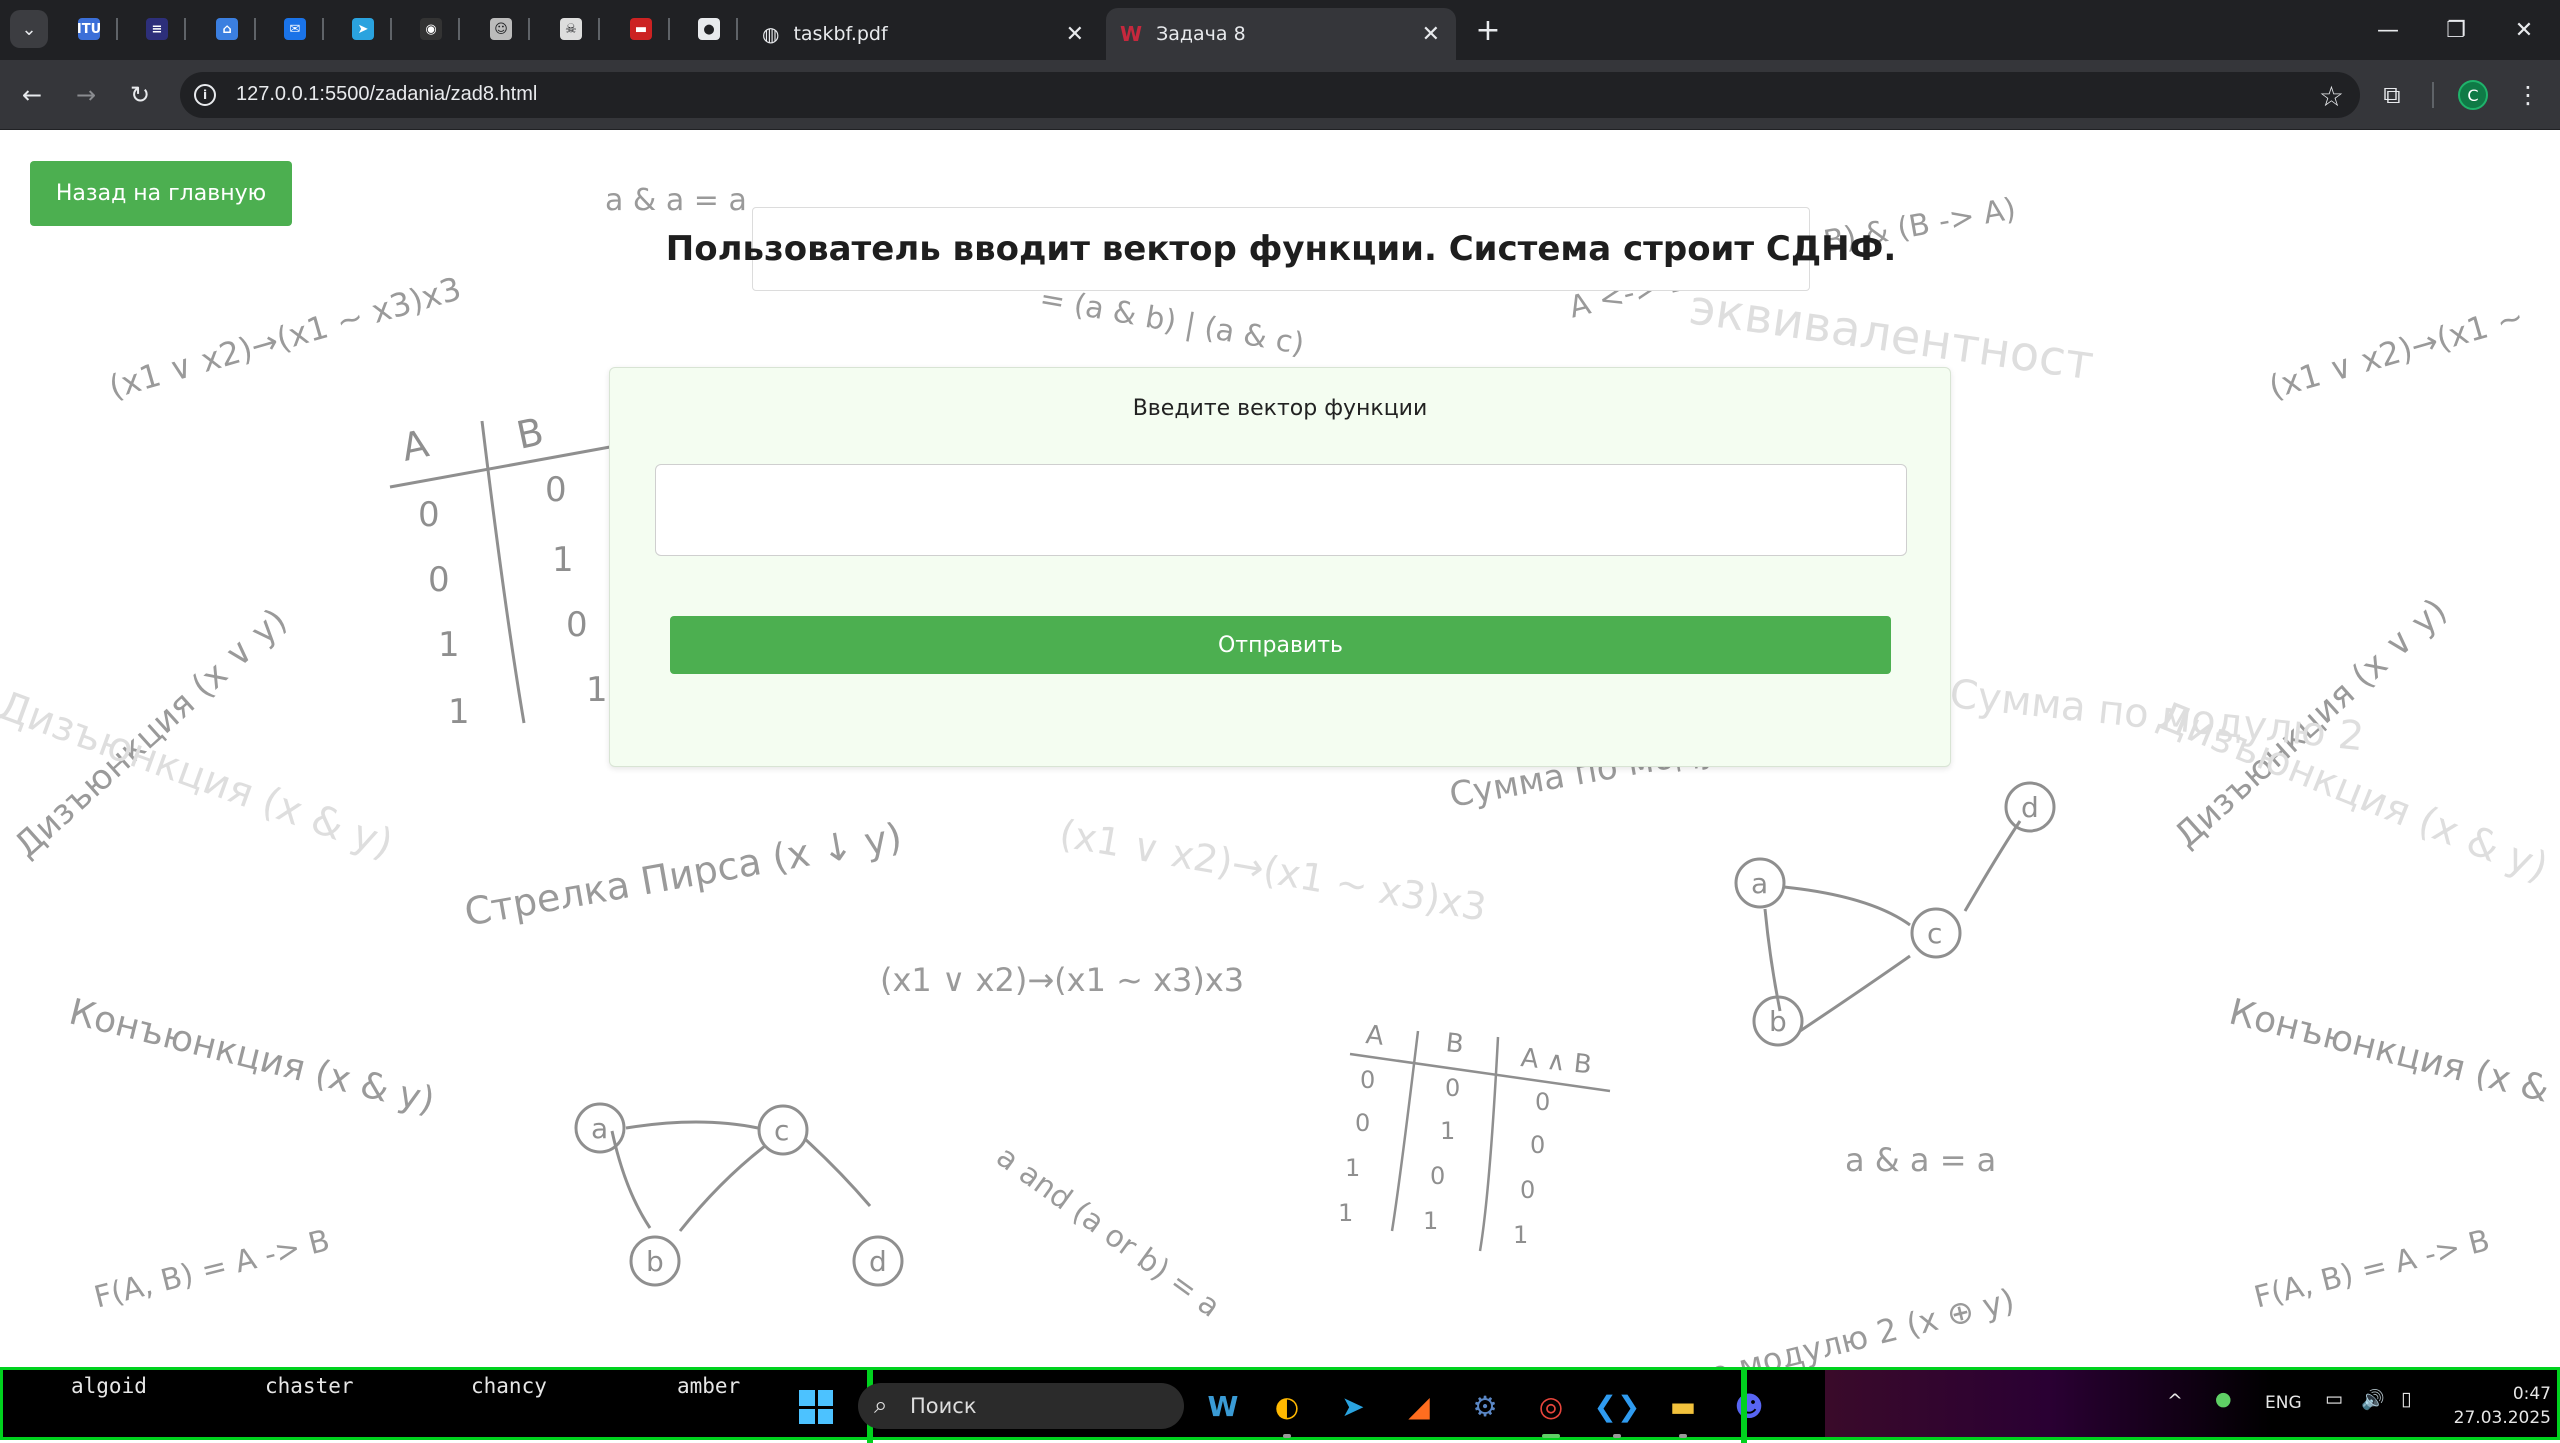  I want to click on avatar-tab: ☺, so click(501, 29).